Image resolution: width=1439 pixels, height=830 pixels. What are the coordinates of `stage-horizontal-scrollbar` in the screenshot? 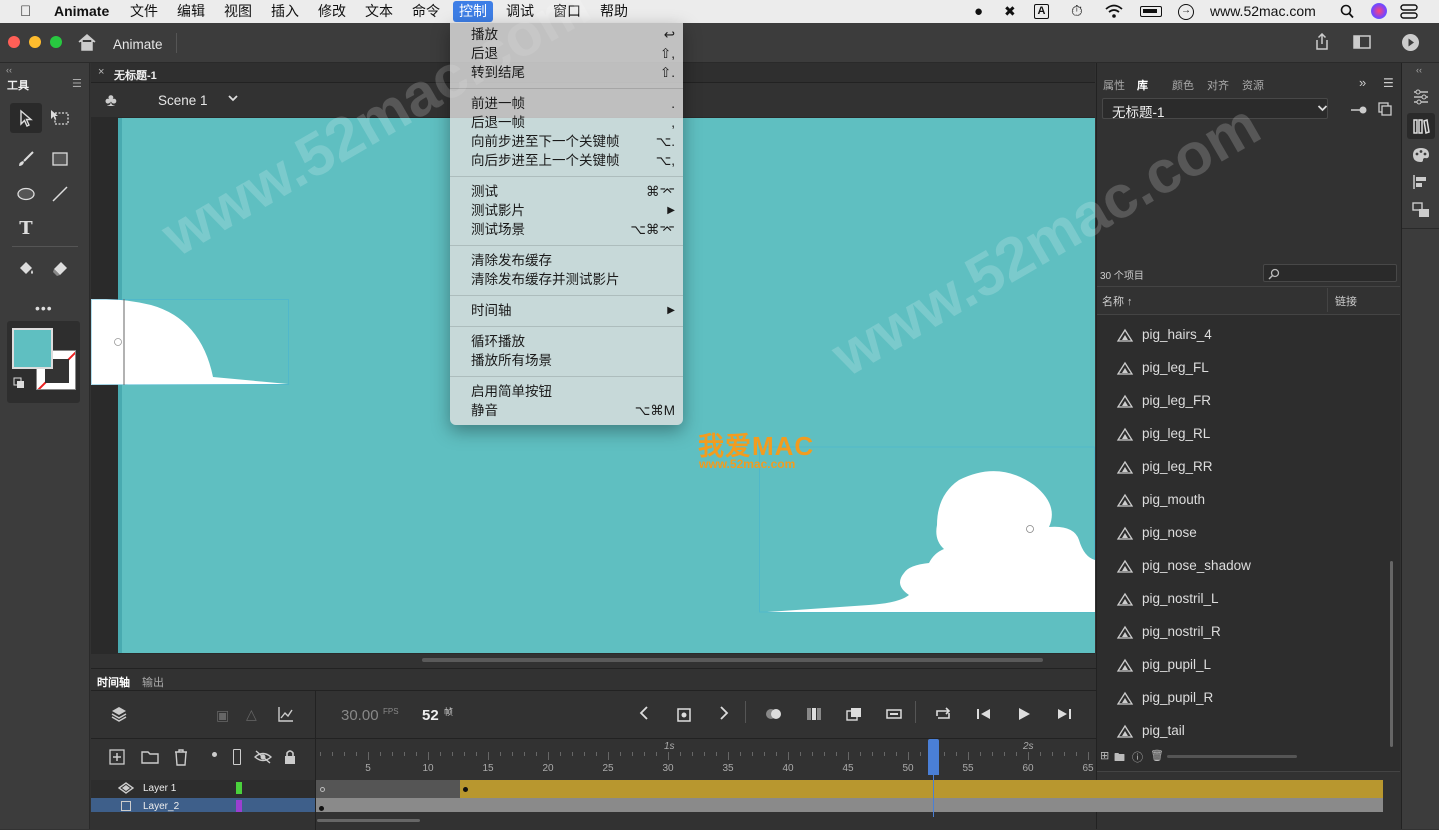 It's located at (732, 660).